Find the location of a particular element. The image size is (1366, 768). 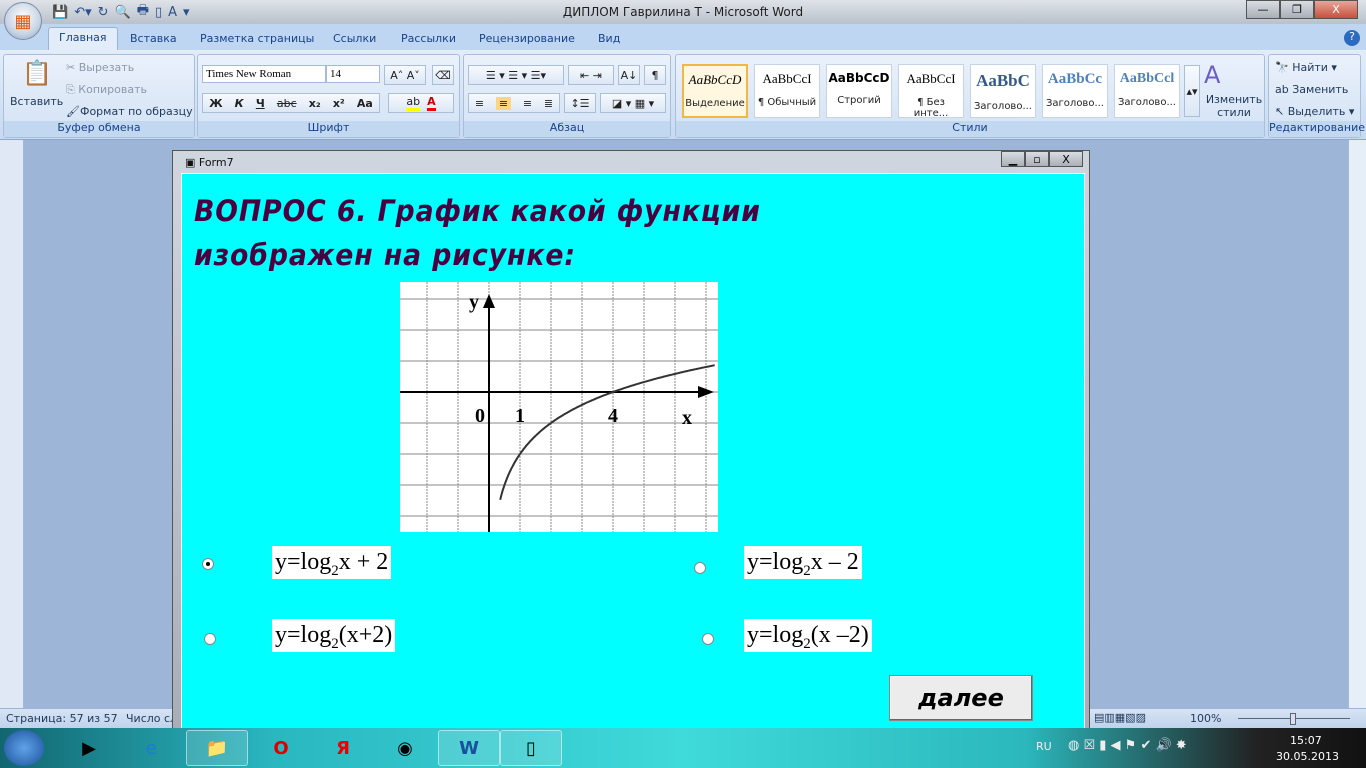

form-close-button: X is located at coordinates (1066, 159).